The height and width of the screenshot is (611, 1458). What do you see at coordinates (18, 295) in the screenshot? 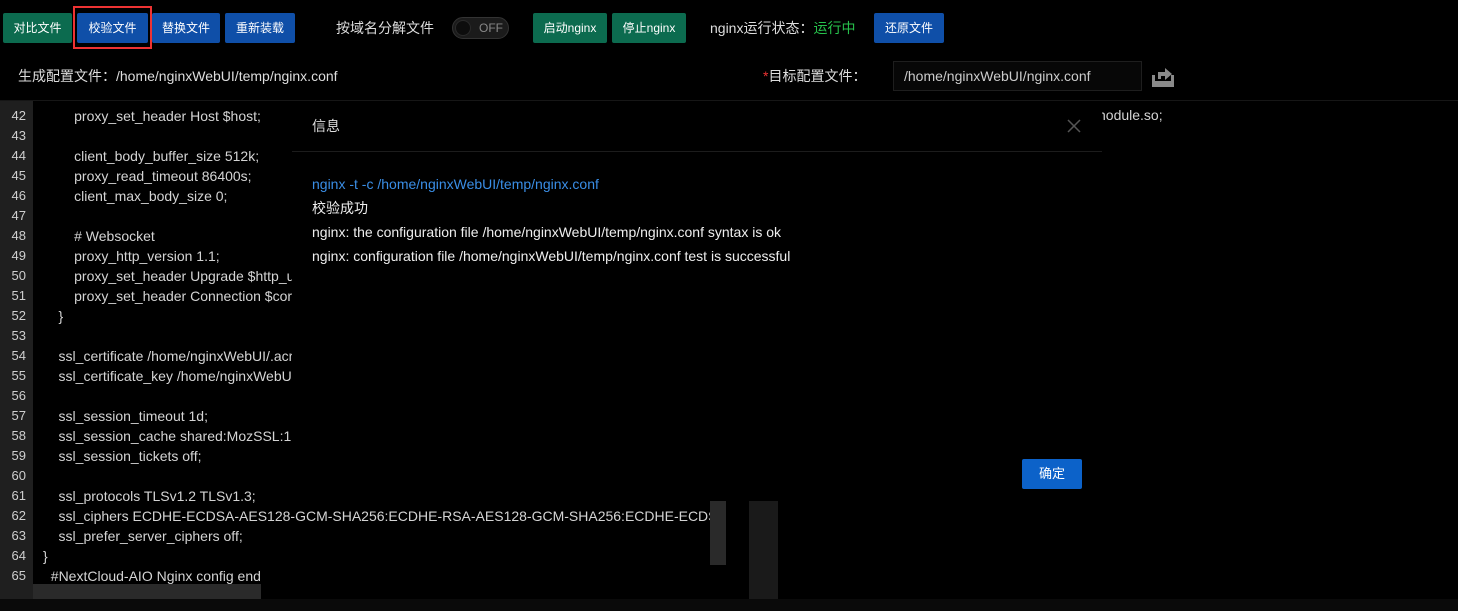
I see `line-number: 51` at bounding box center [18, 295].